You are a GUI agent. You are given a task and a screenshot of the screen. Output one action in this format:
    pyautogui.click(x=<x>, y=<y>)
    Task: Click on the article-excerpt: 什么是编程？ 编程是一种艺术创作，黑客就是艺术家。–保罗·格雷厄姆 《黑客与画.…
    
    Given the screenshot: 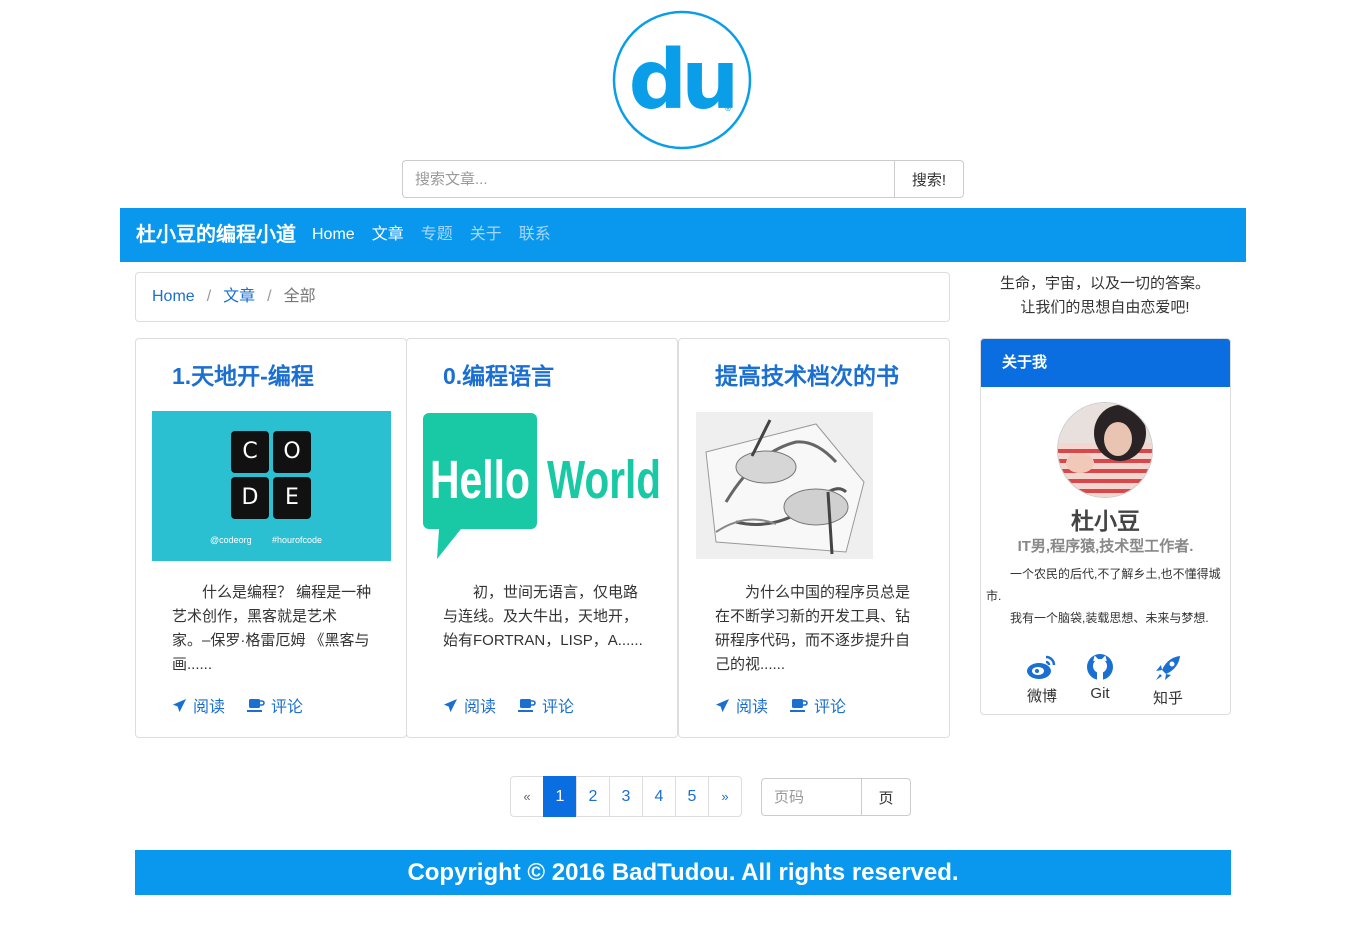 What is the action you would take?
    pyautogui.click(x=272, y=628)
    